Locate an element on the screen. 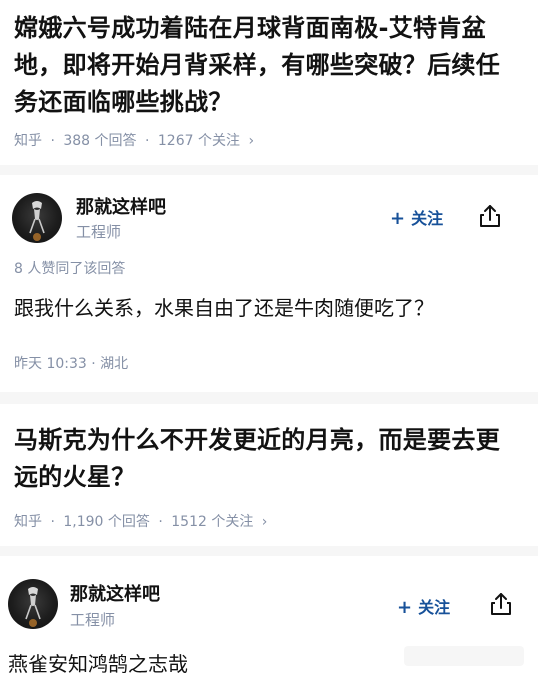 The image size is (538, 680). follower-count: 1267 个关注 is located at coordinates (199, 141).